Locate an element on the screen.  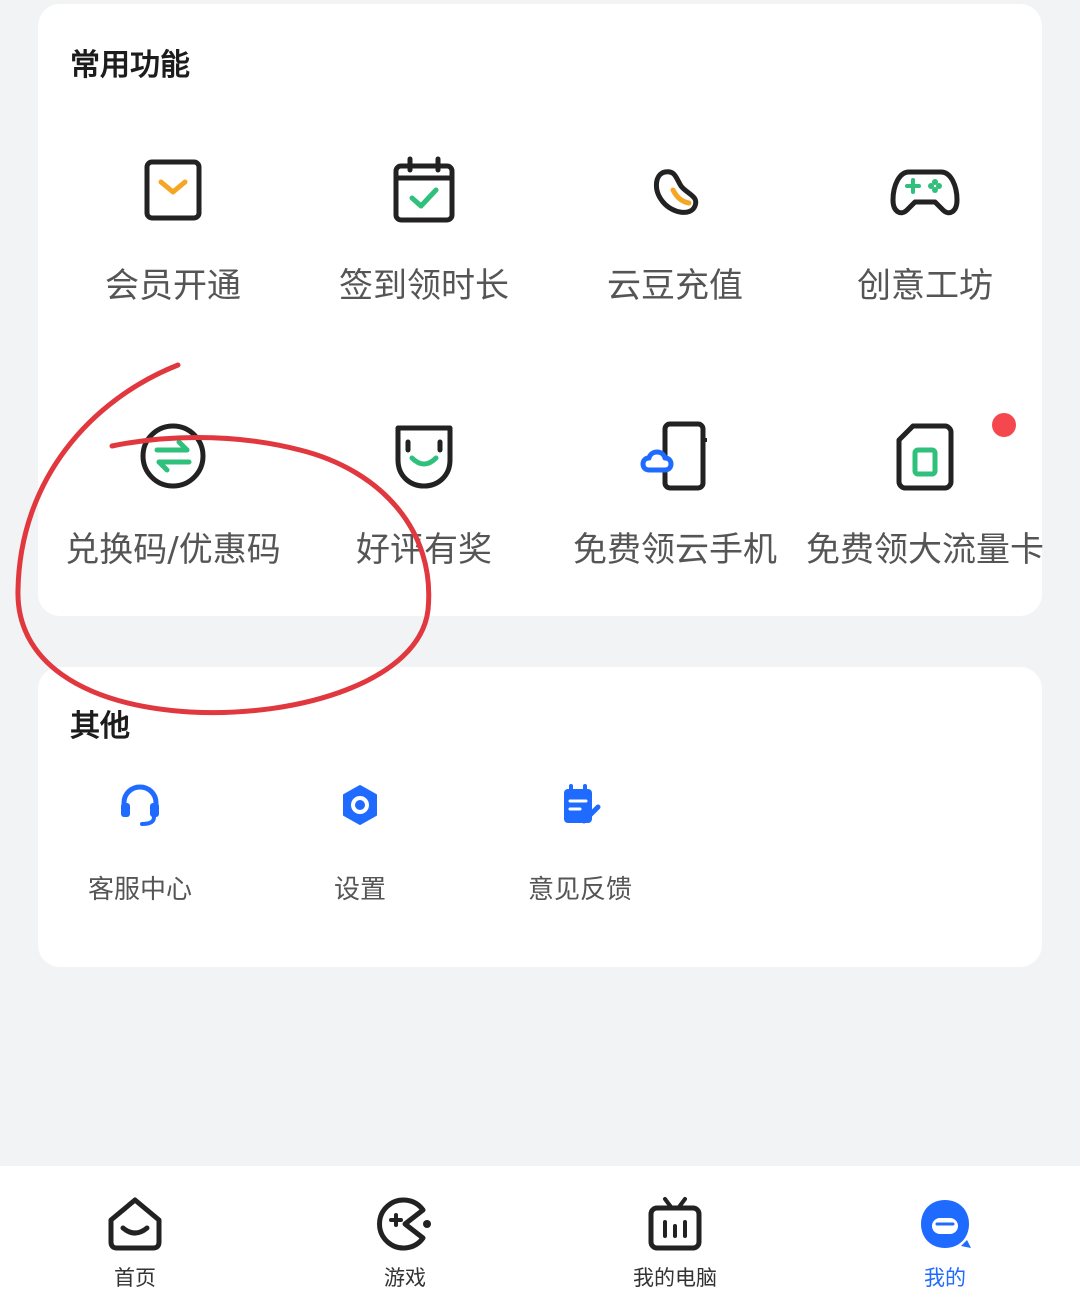
tab-home: 首页 is located at coordinates (135, 1241).